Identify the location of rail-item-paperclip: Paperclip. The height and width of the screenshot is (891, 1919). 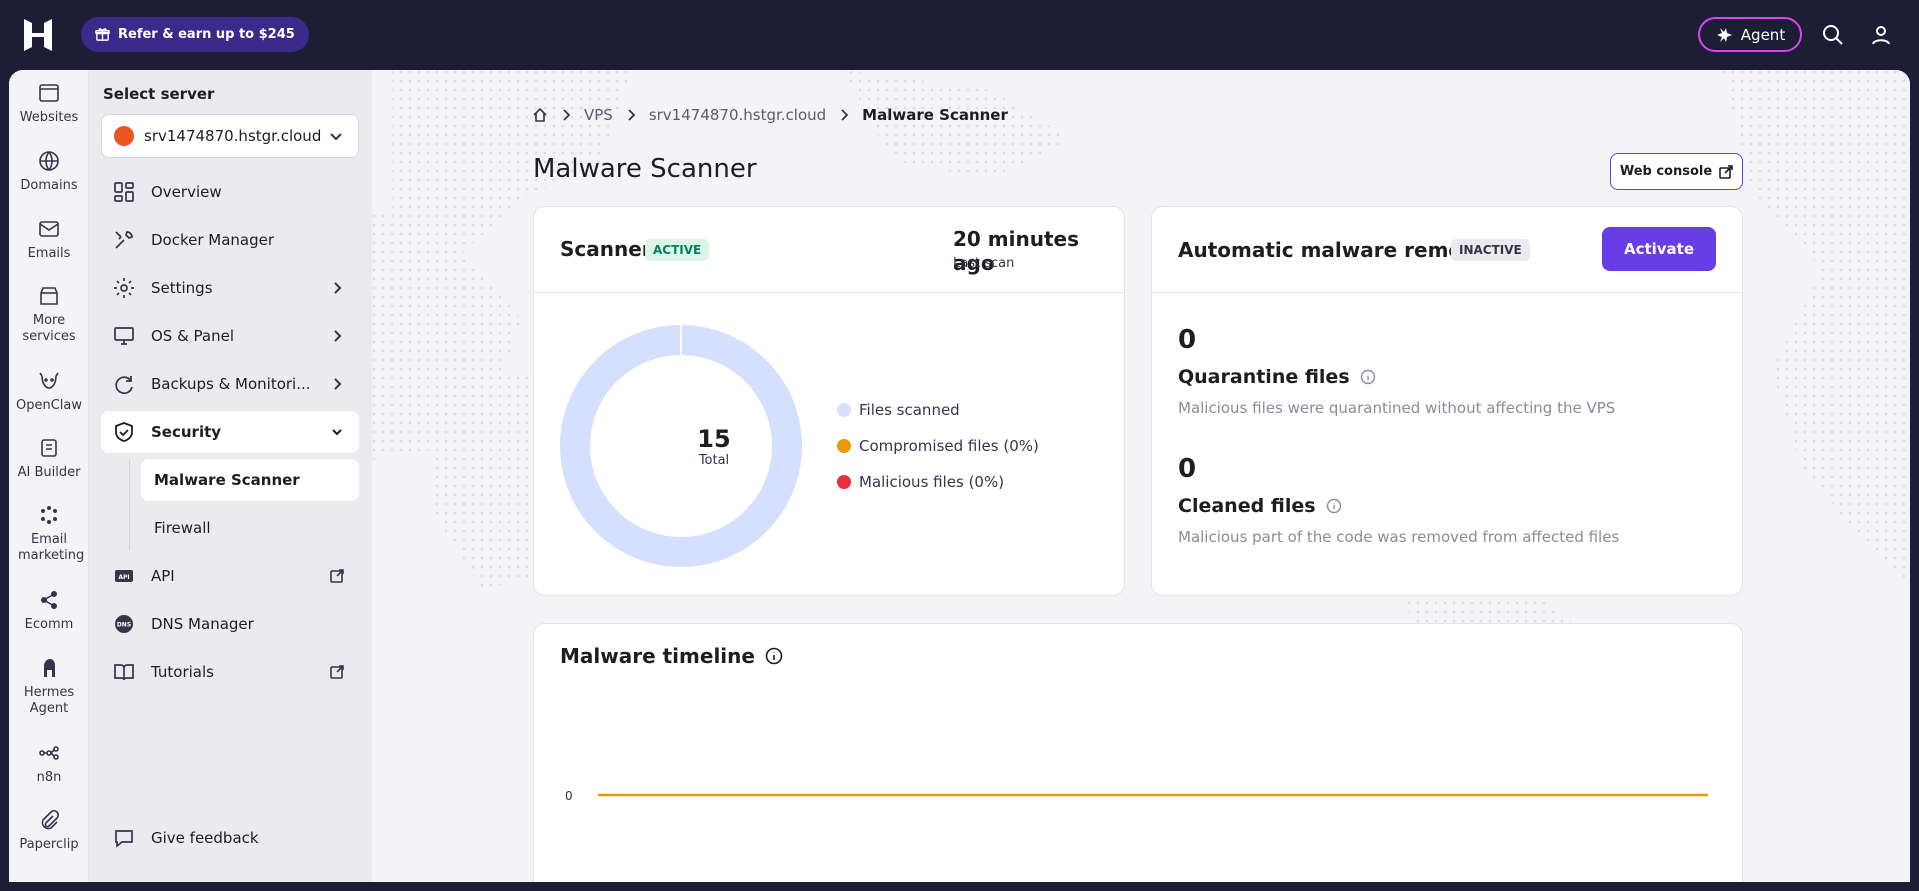
(49, 831).